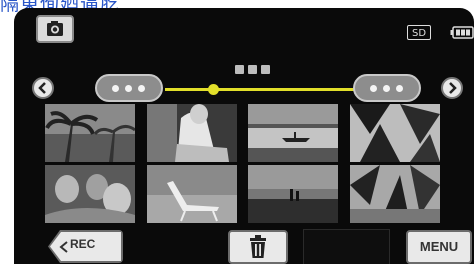  I want to click on previous-page-button, so click(43, 88).